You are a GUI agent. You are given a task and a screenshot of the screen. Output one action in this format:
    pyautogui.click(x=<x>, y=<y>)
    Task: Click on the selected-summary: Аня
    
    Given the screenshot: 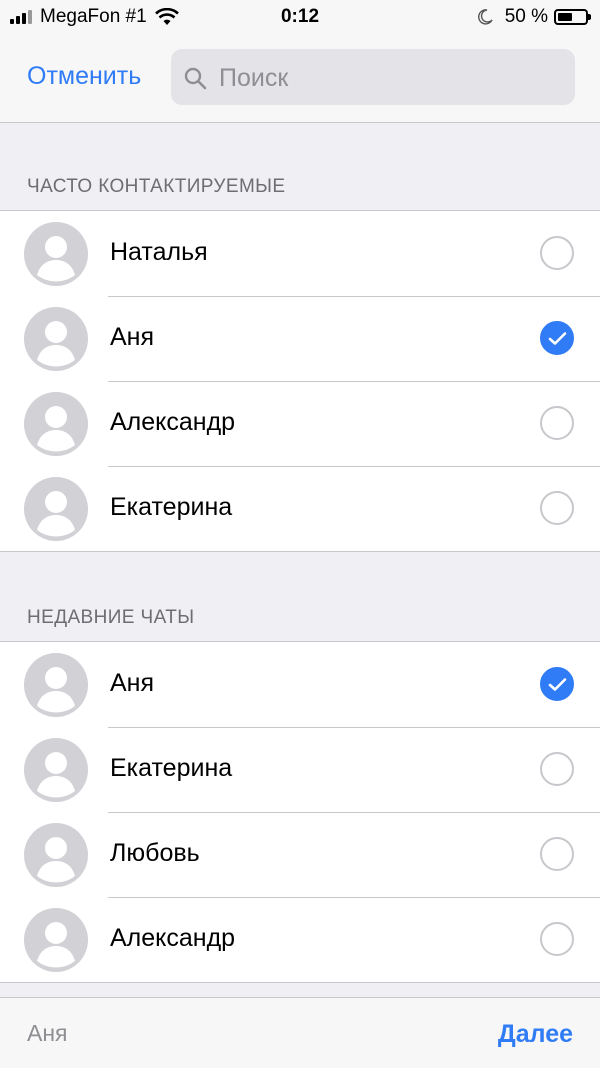 What is the action you would take?
    pyautogui.click(x=47, y=1033)
    